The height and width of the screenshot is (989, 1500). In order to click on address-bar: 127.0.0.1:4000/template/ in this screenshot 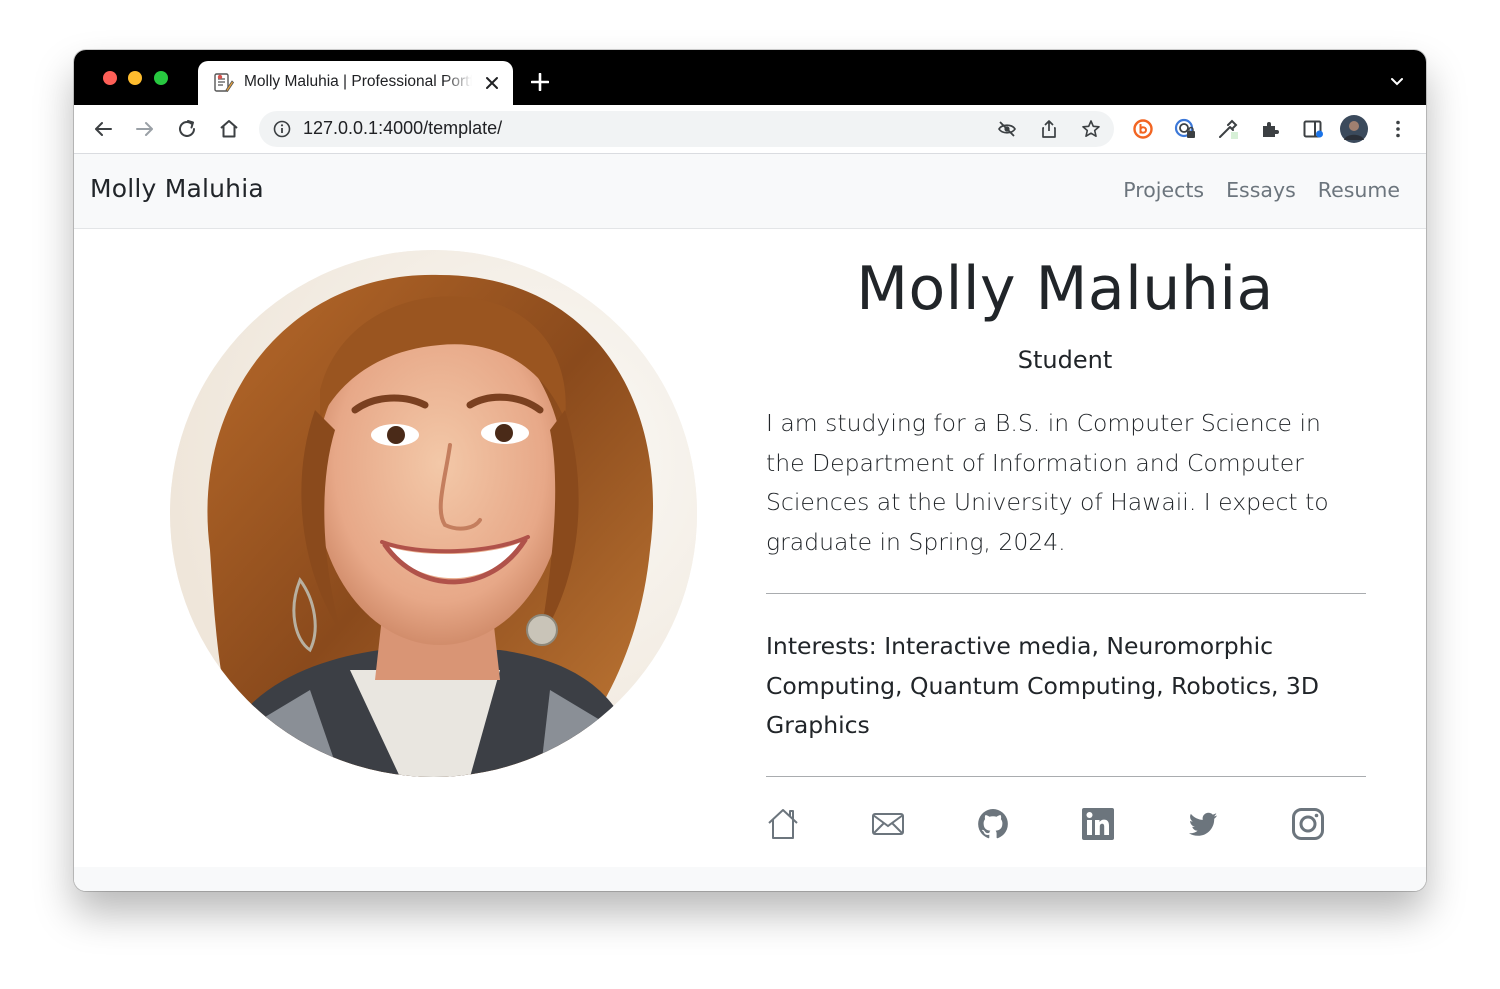, I will do `click(686, 129)`.